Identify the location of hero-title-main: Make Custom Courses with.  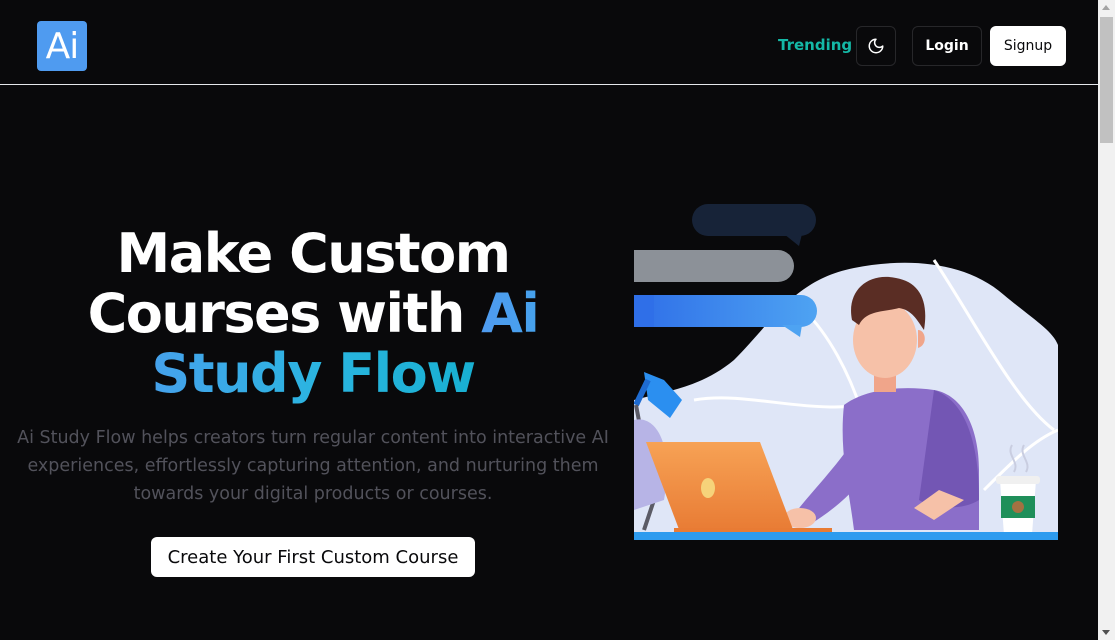
(299, 283).